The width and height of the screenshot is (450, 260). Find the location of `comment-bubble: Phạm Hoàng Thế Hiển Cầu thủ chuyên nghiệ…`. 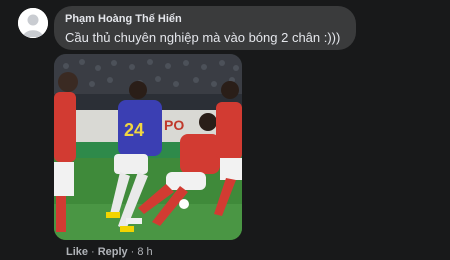

comment-bubble: Phạm Hoàng Thế Hiển Cầu thủ chuyên nghiệ… is located at coordinates (205, 28).